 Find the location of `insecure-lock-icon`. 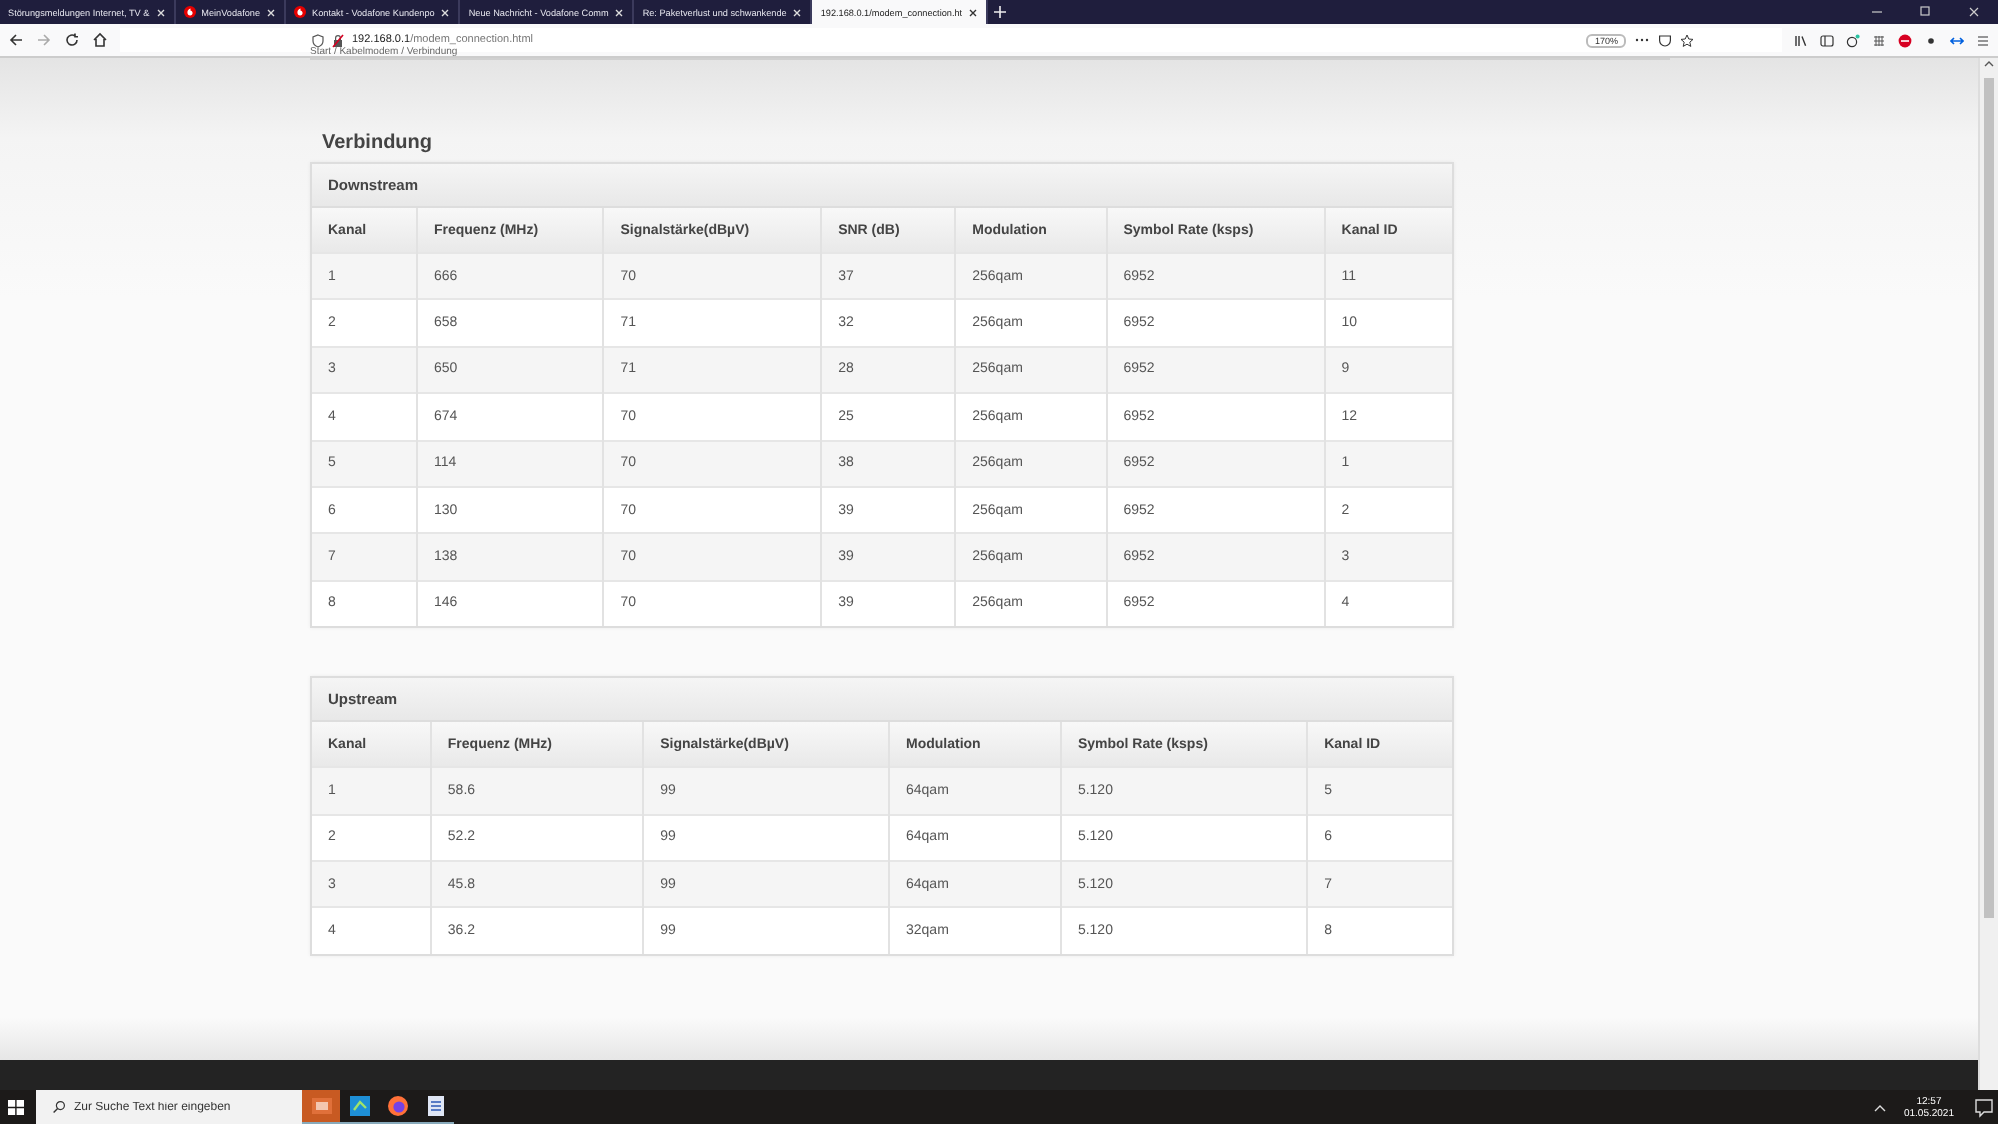

insecure-lock-icon is located at coordinates (338, 40).